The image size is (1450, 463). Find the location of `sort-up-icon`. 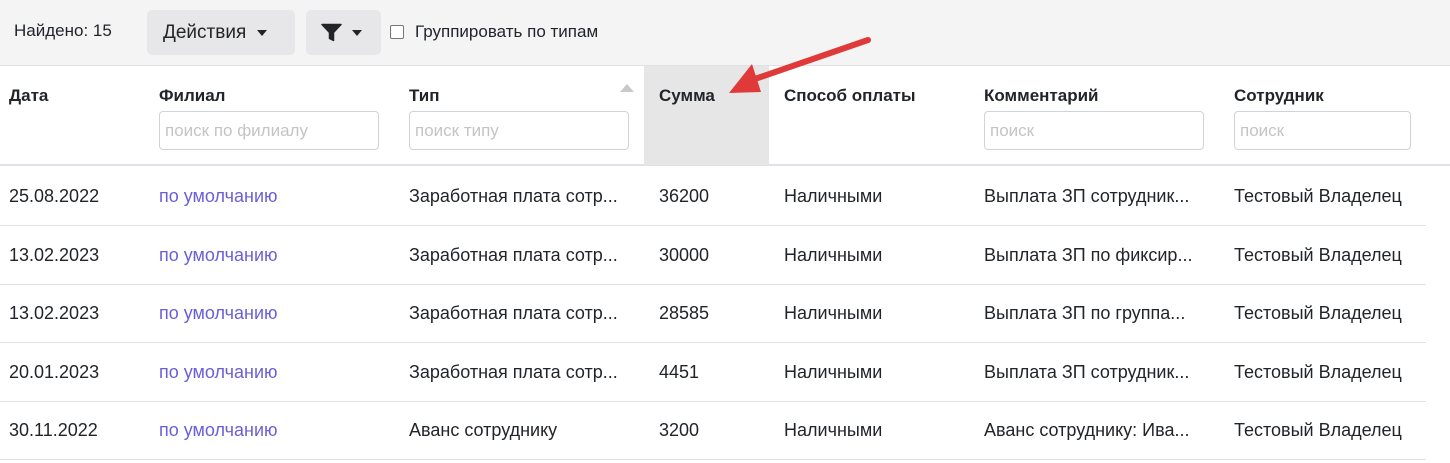

sort-up-icon is located at coordinates (627, 88).